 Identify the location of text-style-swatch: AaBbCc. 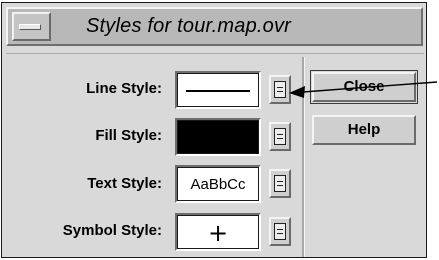
(218, 184).